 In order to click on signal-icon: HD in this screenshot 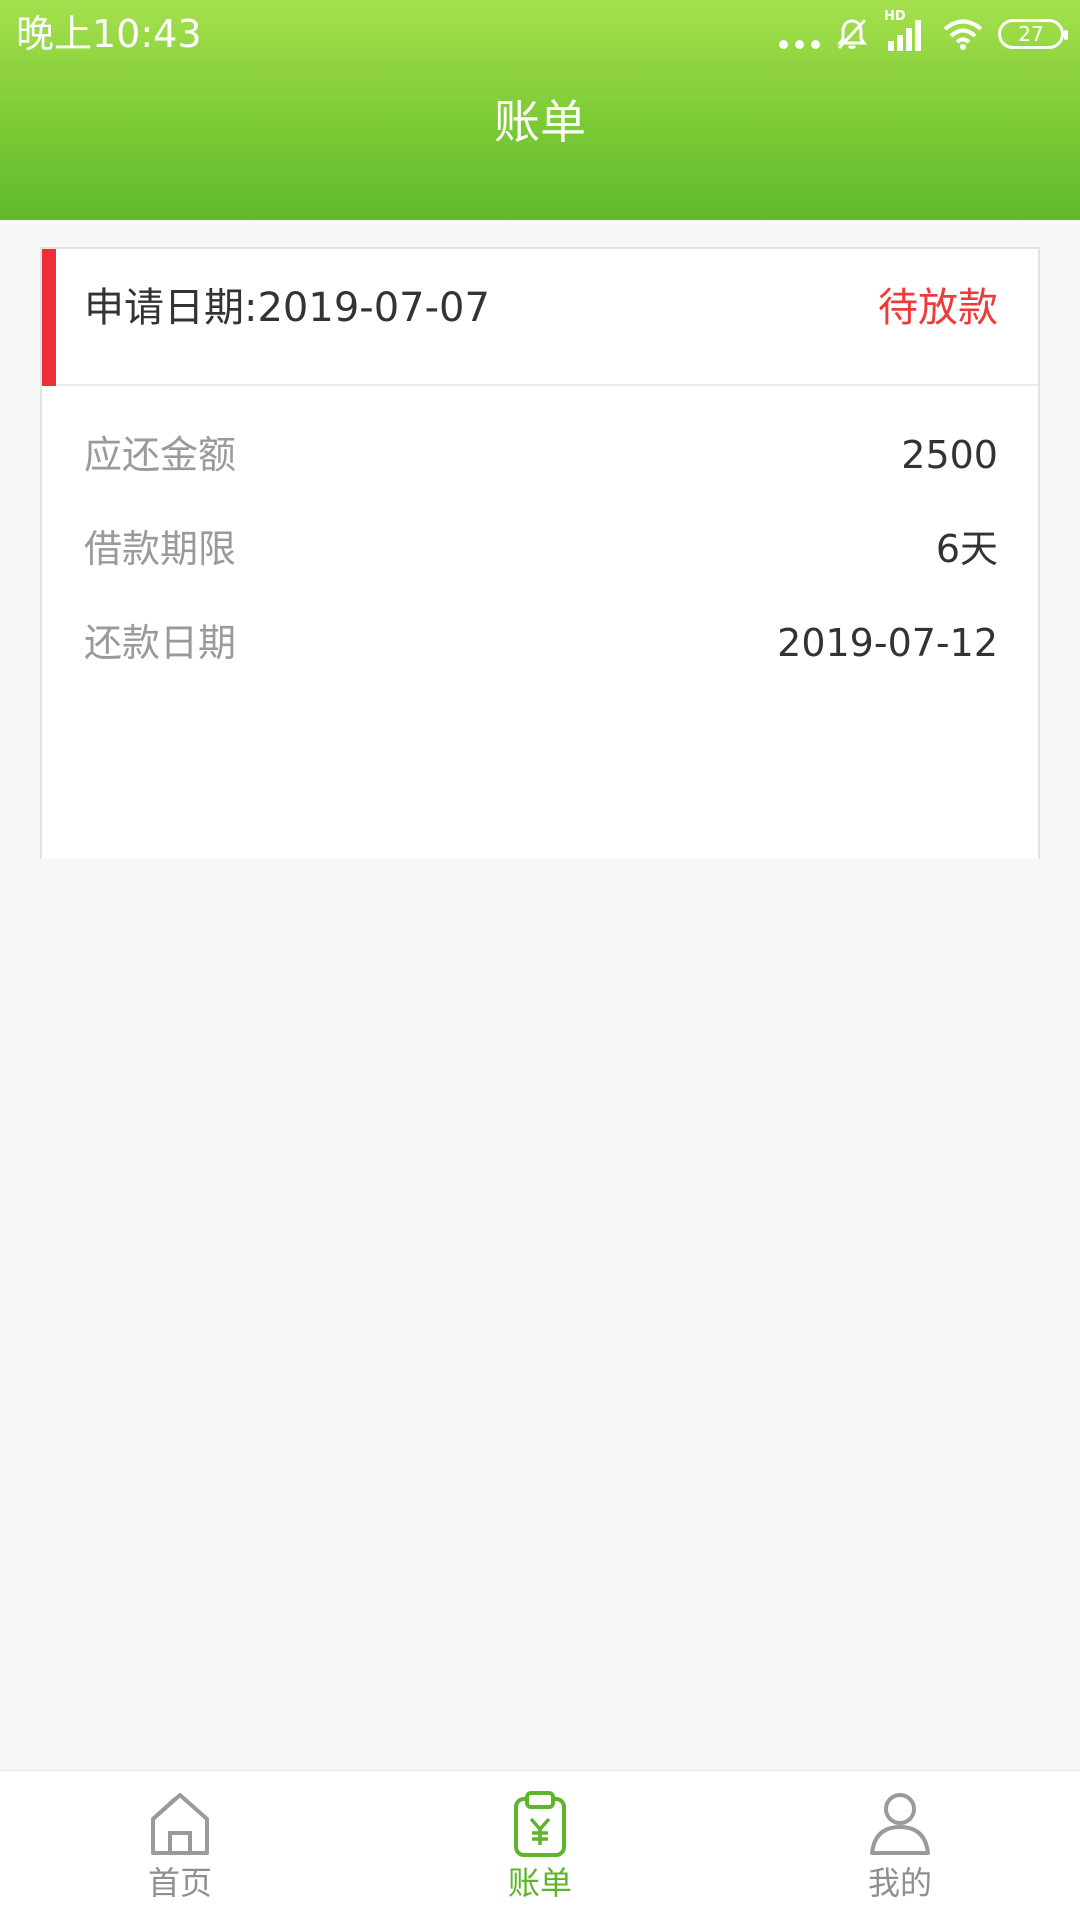, I will do `click(906, 31)`.